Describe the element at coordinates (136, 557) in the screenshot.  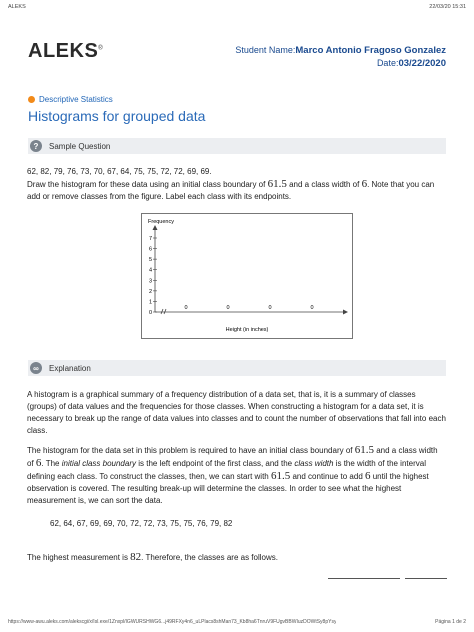
I see `highest-value: 82` at that location.